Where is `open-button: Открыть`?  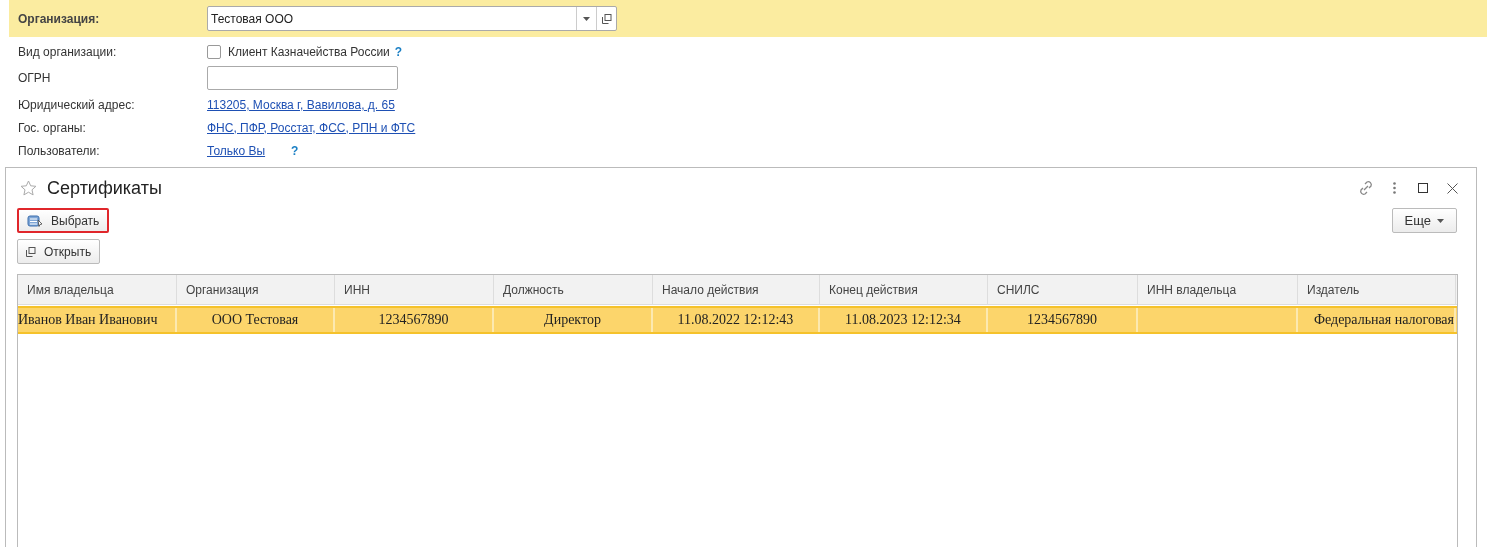 open-button: Открыть is located at coordinates (59, 251).